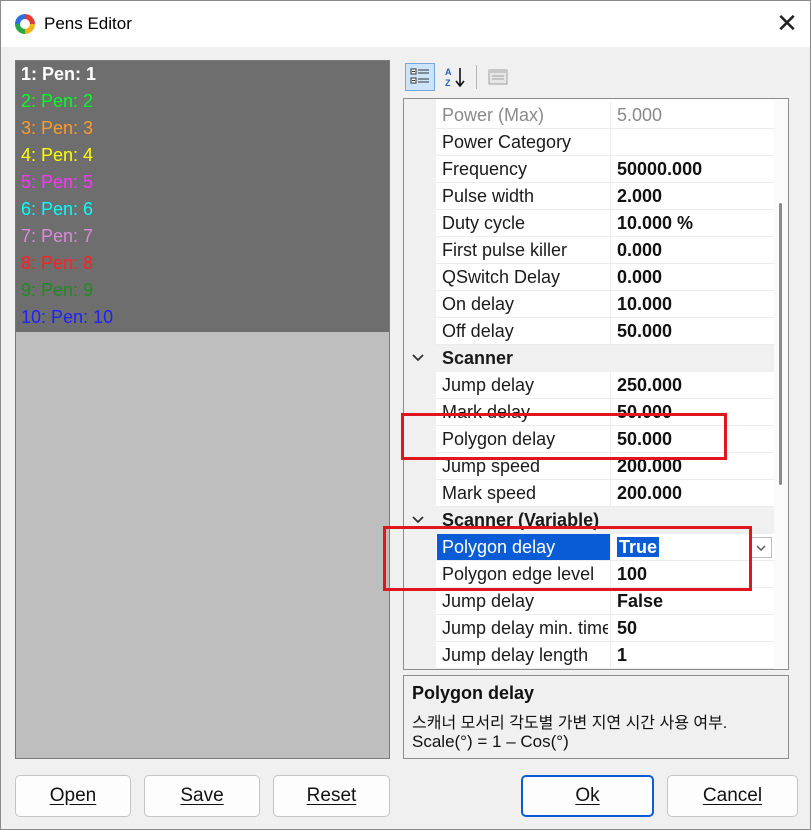  Describe the element at coordinates (589, 412) in the screenshot. I see `property-row: Mark delay 50.000` at that location.